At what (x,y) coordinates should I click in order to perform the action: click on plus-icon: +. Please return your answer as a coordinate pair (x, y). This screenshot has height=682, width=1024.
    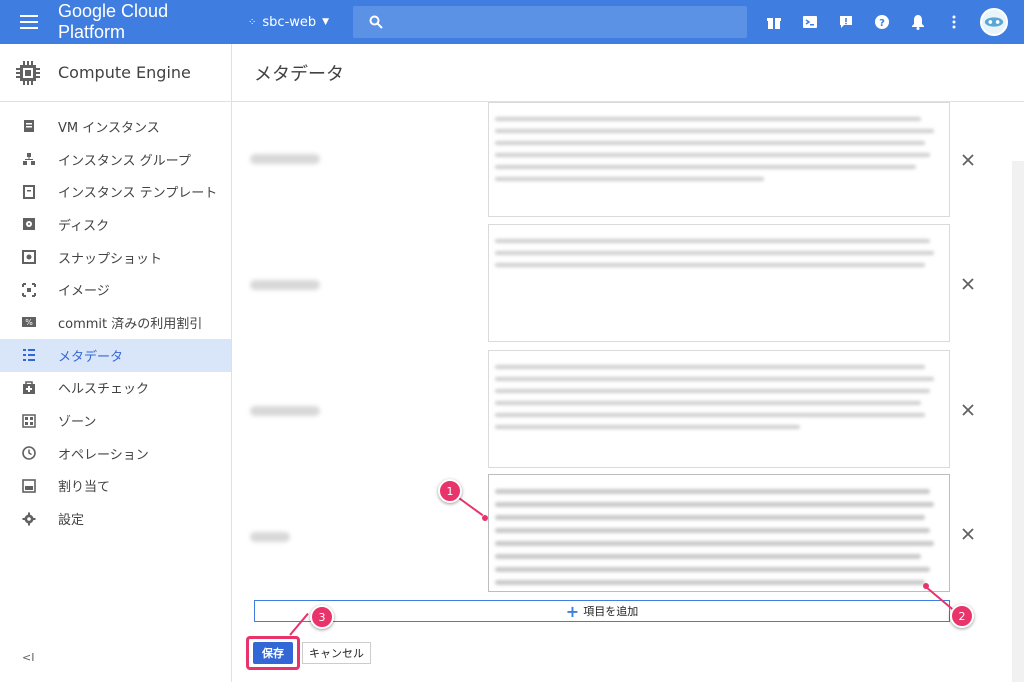
    Looking at the image, I should click on (572, 611).